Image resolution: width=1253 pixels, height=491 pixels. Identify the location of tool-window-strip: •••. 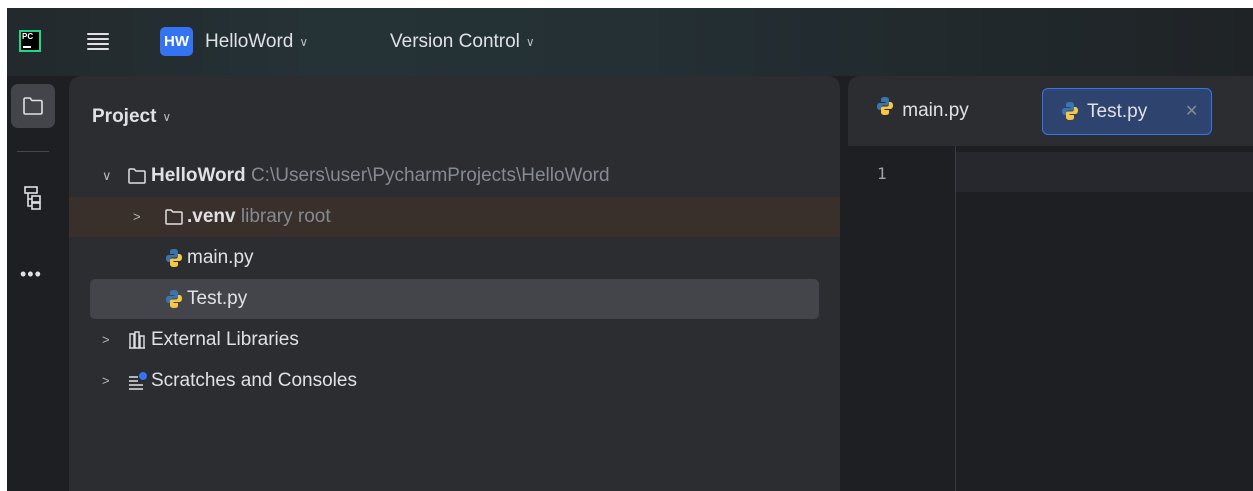
(37, 283).